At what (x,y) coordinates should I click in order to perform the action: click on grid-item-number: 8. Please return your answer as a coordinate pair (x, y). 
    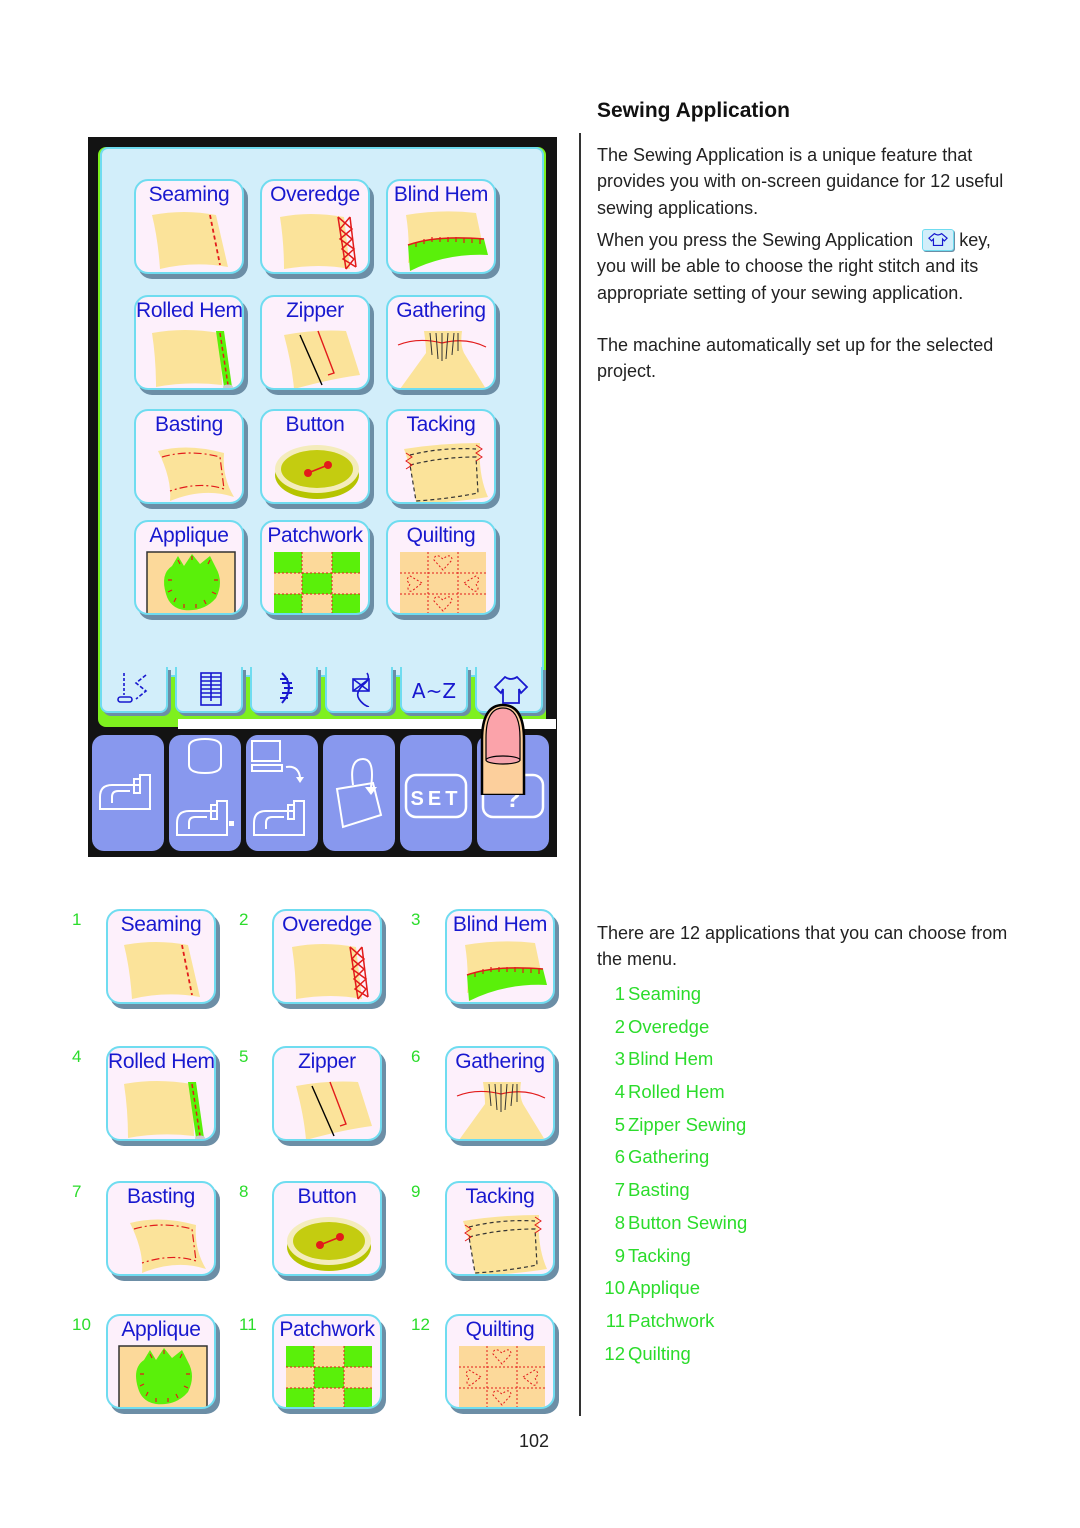
    Looking at the image, I should click on (244, 1191).